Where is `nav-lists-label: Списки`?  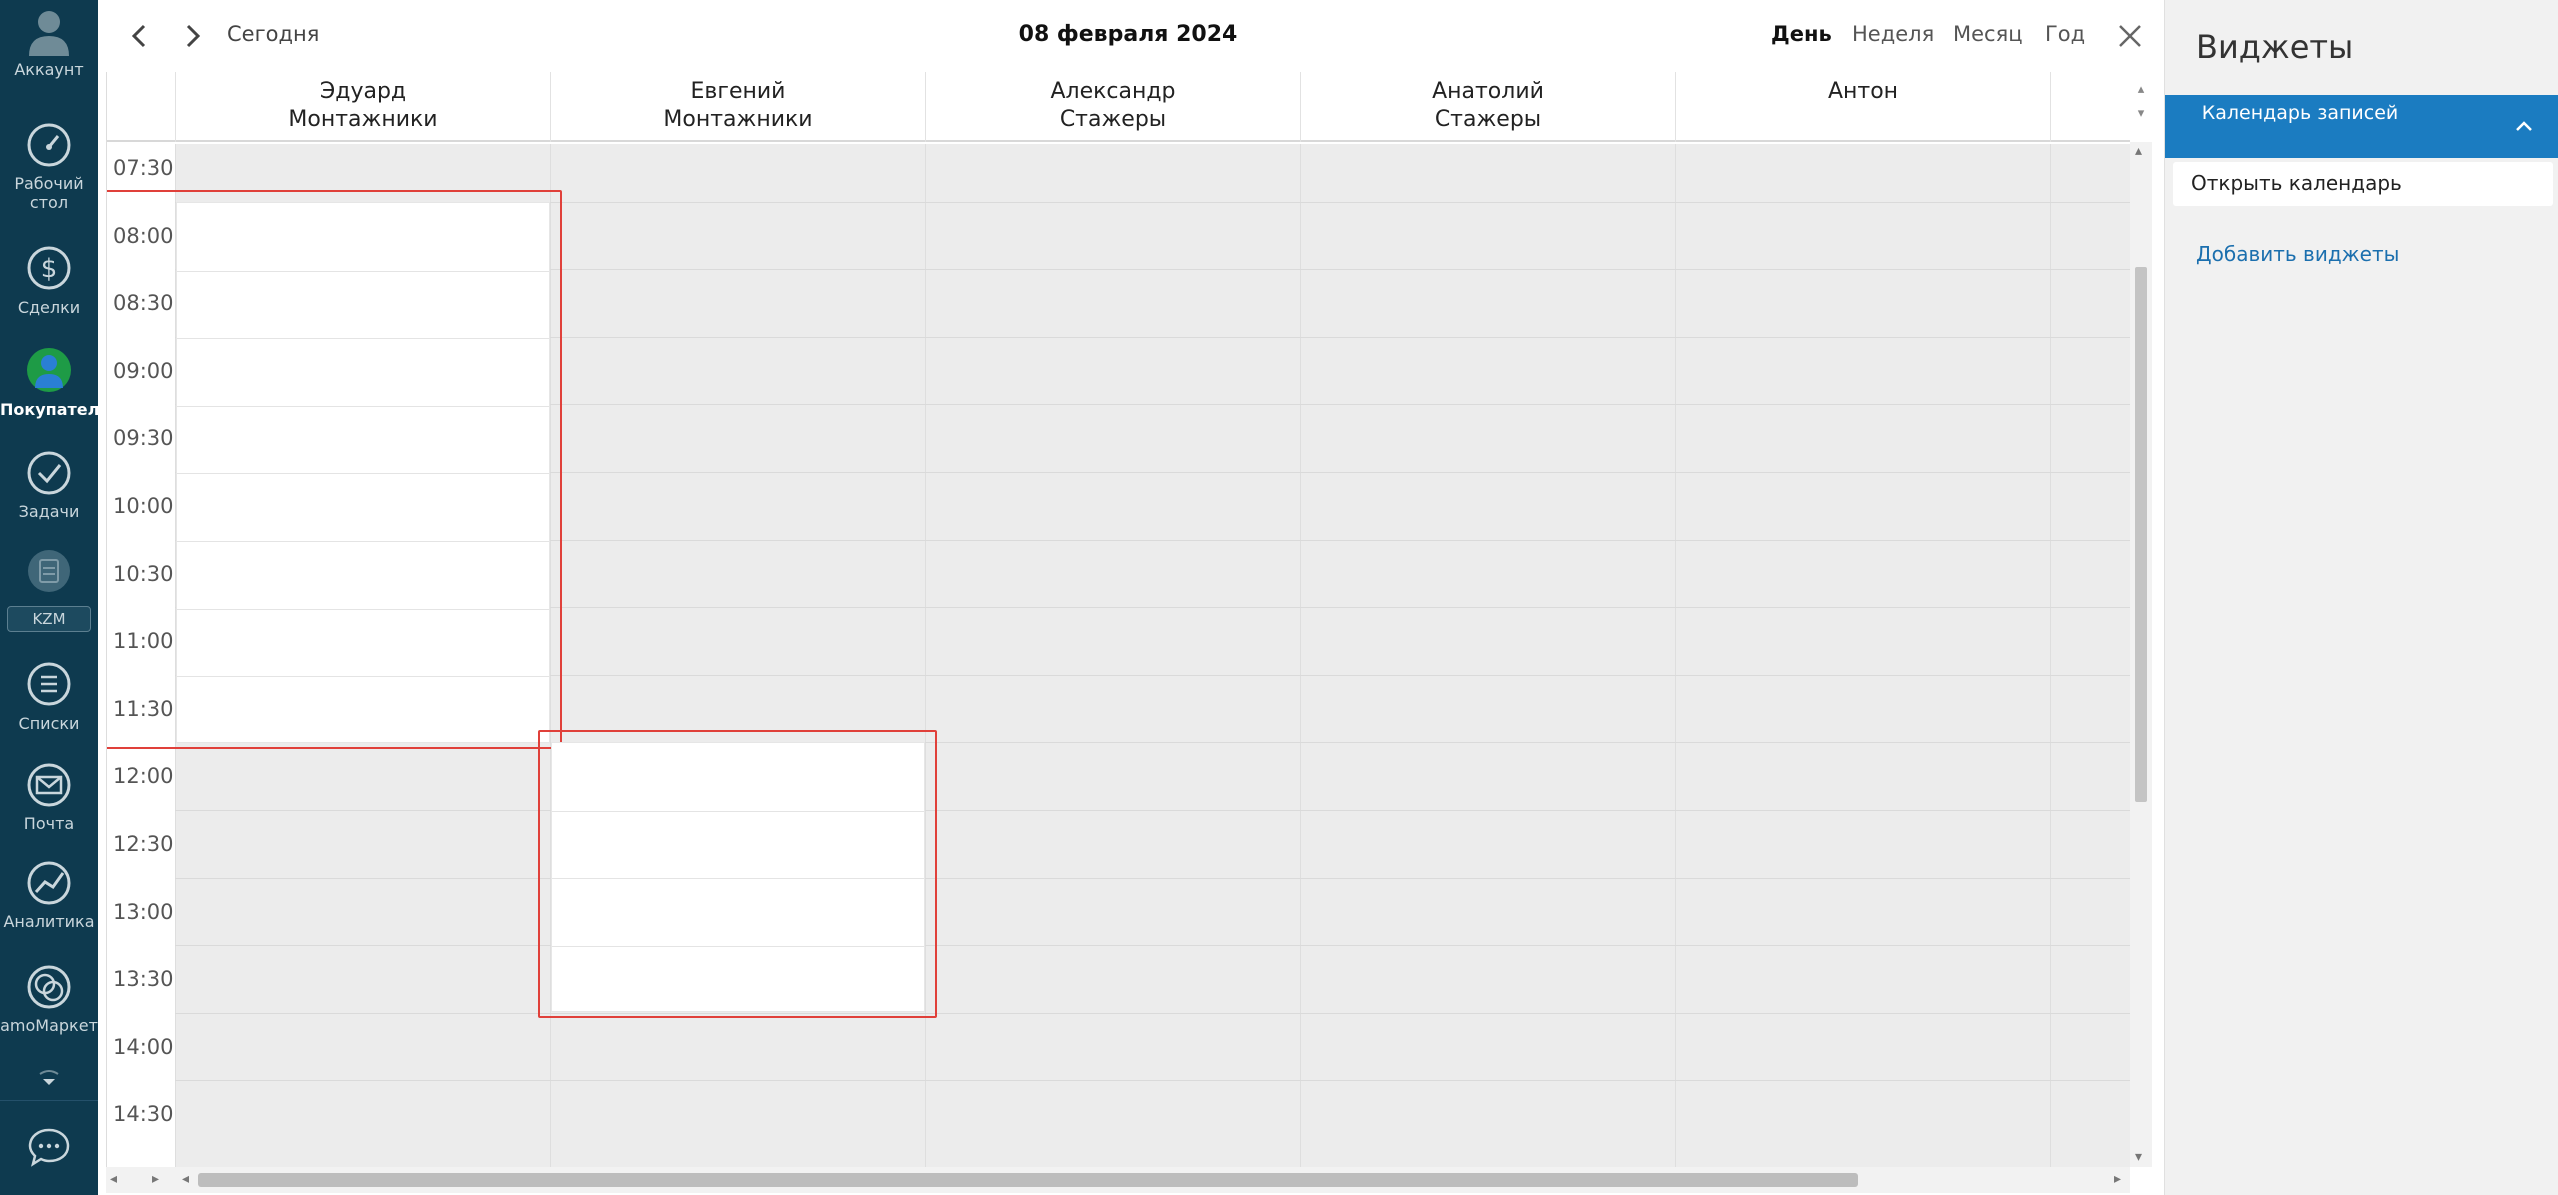
nav-lists-label: Списки is located at coordinates (49, 723).